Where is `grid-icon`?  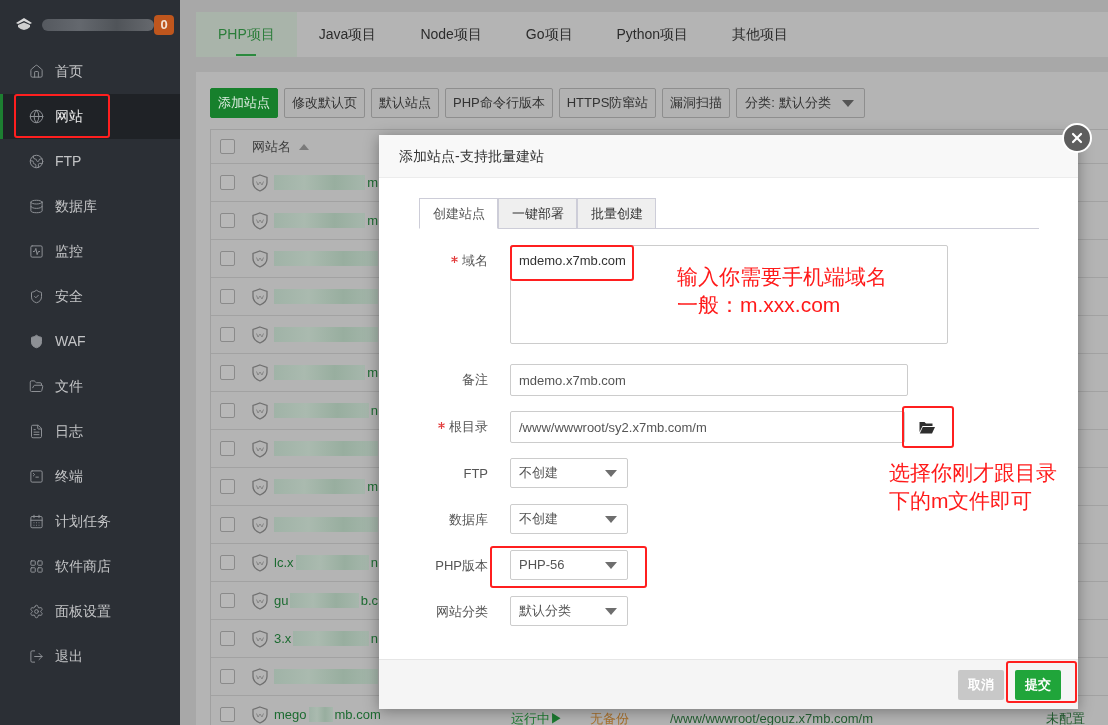
grid-icon is located at coordinates (36, 566).